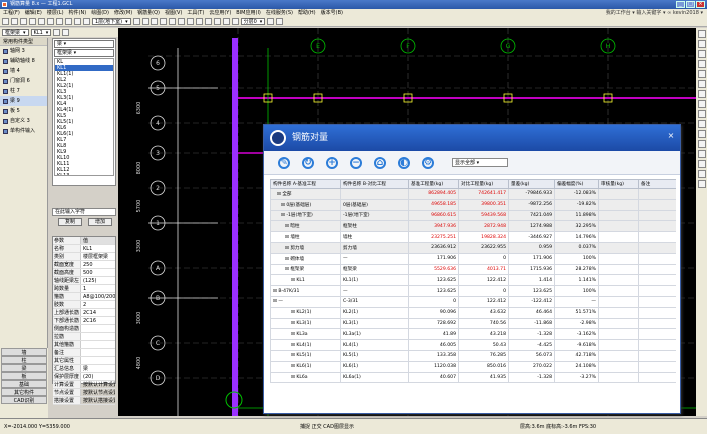 This screenshot has width=707, height=434. What do you see at coordinates (23, 61) in the screenshot?
I see `nav-item-aux-axis: 辅助轴线 8` at bounding box center [23, 61].